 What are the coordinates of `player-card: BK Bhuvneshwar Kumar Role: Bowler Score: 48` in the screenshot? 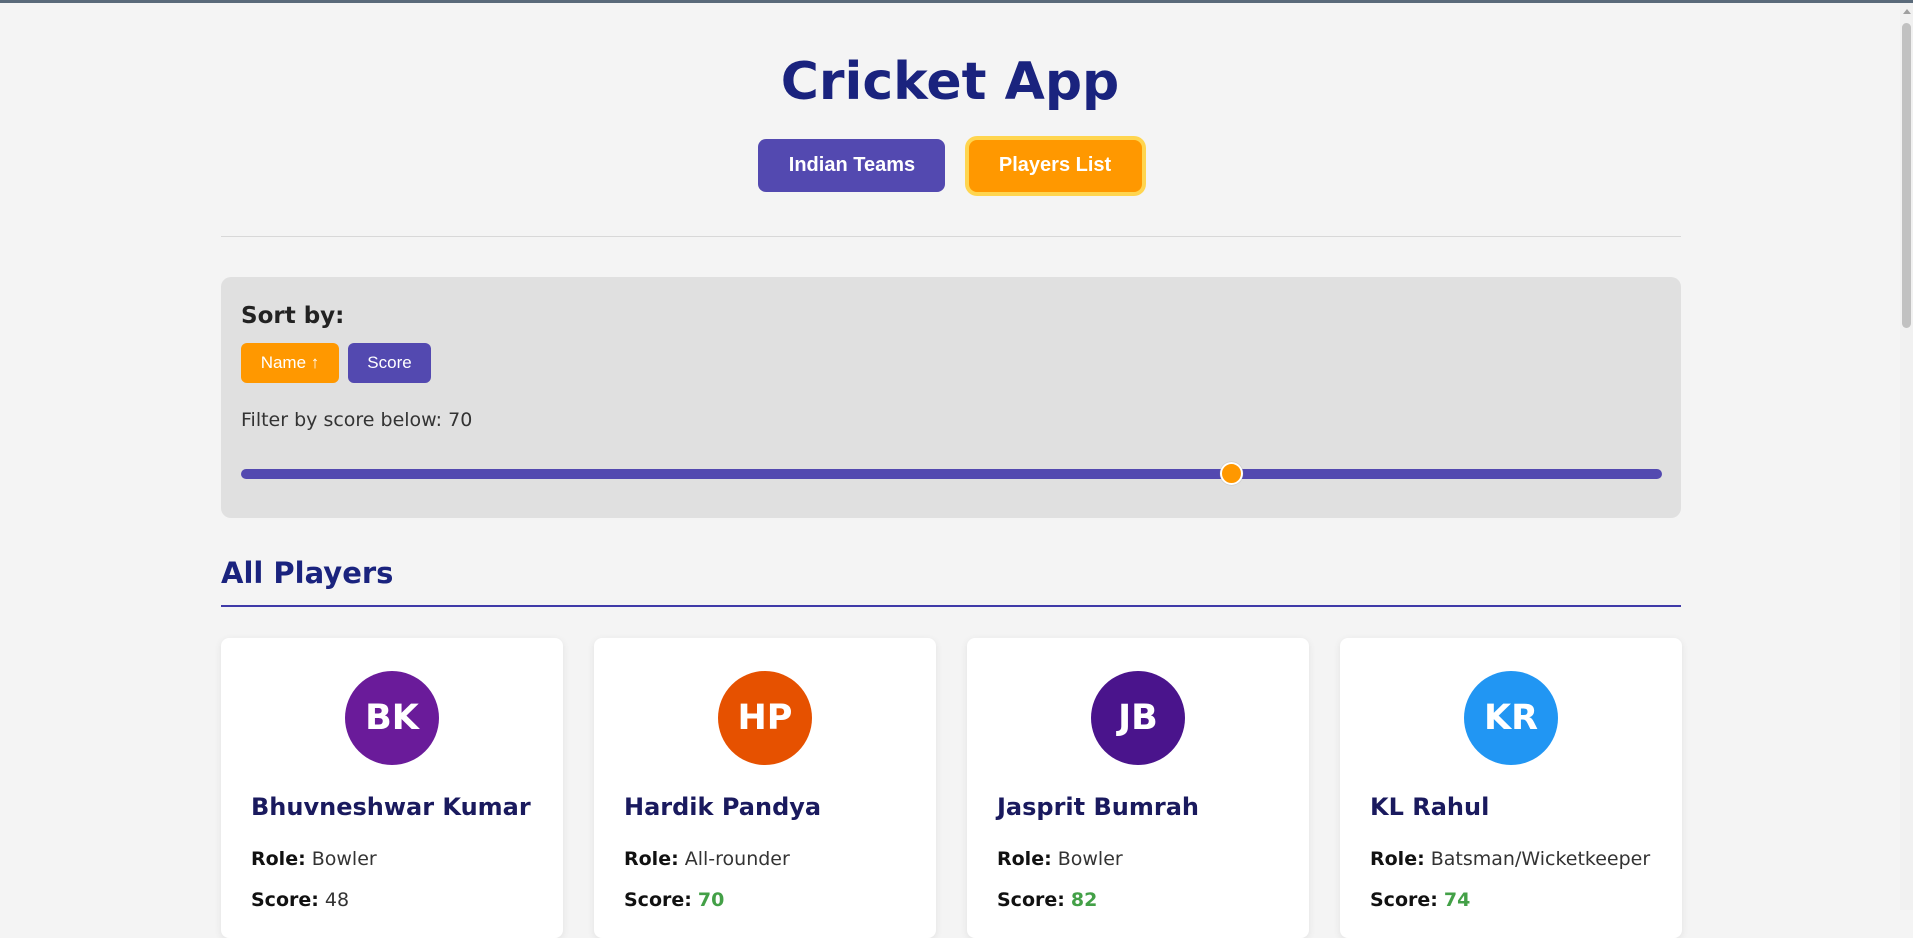 It's located at (392, 788).